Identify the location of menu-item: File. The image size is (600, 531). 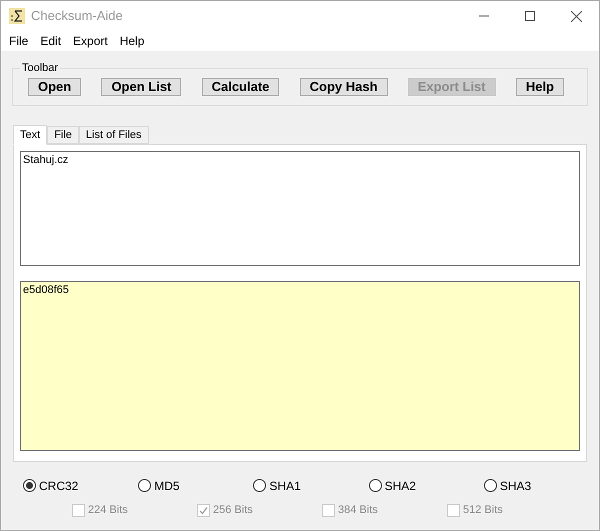
(18, 41).